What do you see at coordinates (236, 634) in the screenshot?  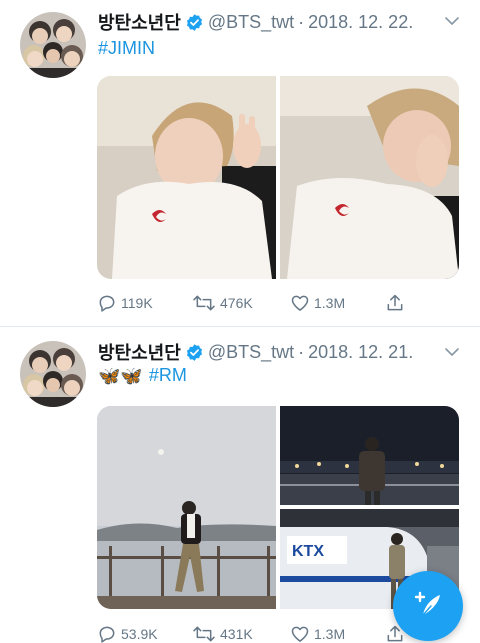 I see `retweet-count: 431K` at bounding box center [236, 634].